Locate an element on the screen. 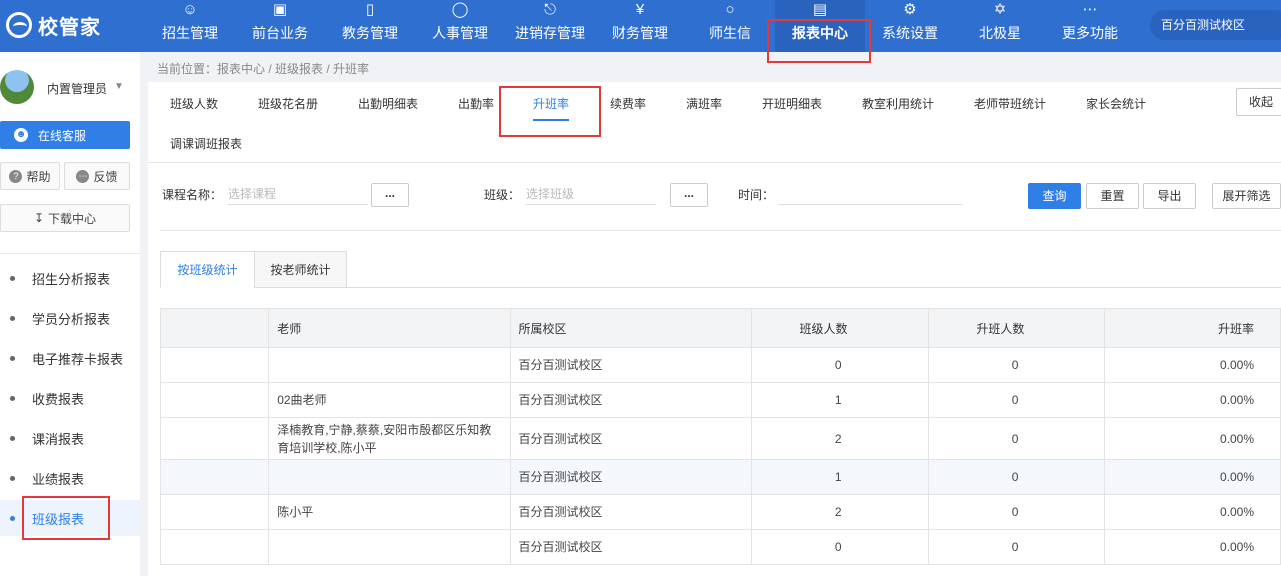  tab-classroom-usage: 教室利用统计 is located at coordinates (898, 108).